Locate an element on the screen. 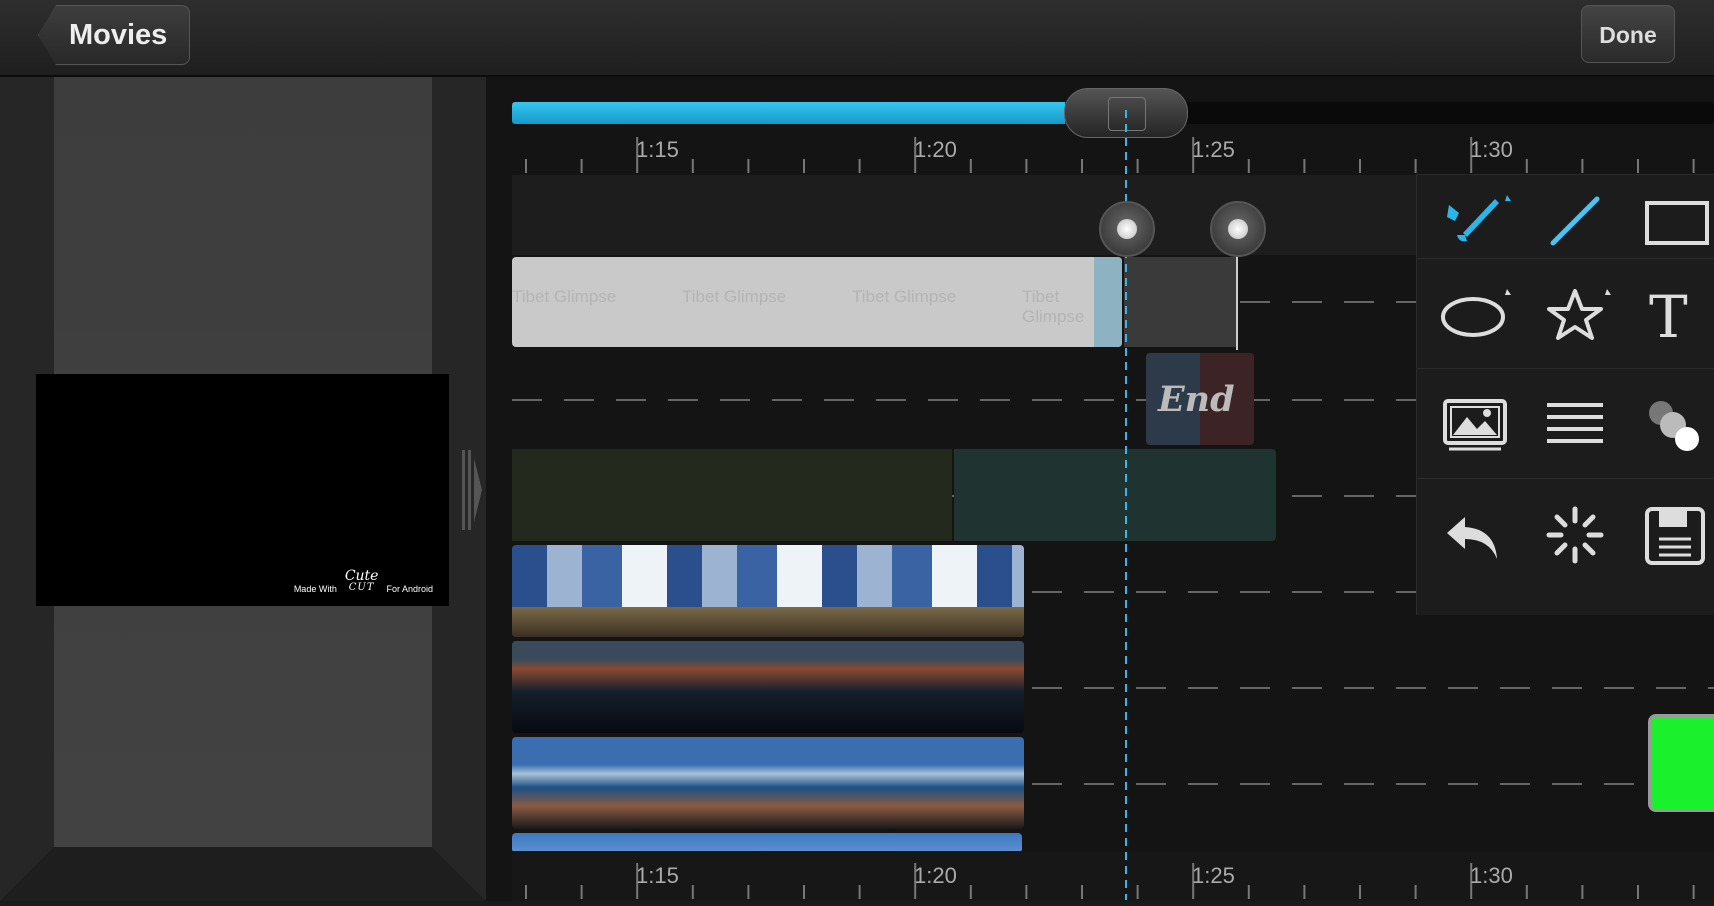 Image resolution: width=1714 pixels, height=906 pixels. color-swatch-button is located at coordinates (1681, 763).